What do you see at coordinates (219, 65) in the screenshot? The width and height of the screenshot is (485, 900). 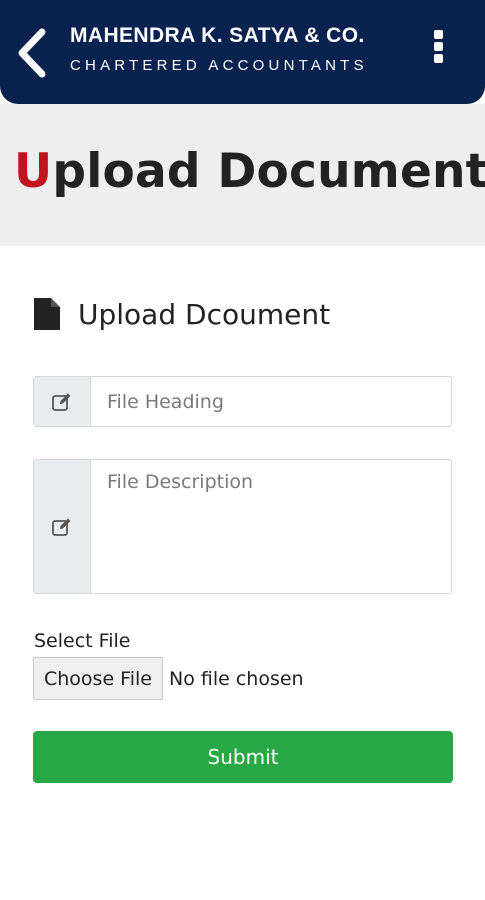 I see `brand-tagline: CHARTERED ACCOUNTANTS` at bounding box center [219, 65].